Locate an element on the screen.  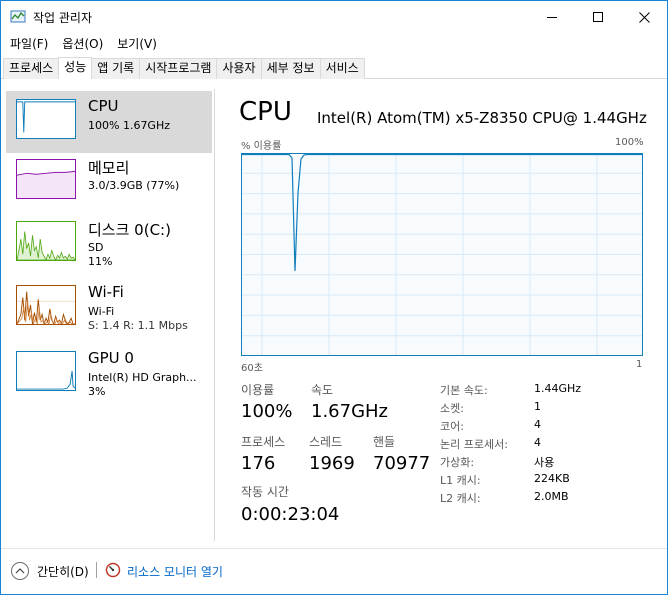
page-title: CPU is located at coordinates (265, 112).